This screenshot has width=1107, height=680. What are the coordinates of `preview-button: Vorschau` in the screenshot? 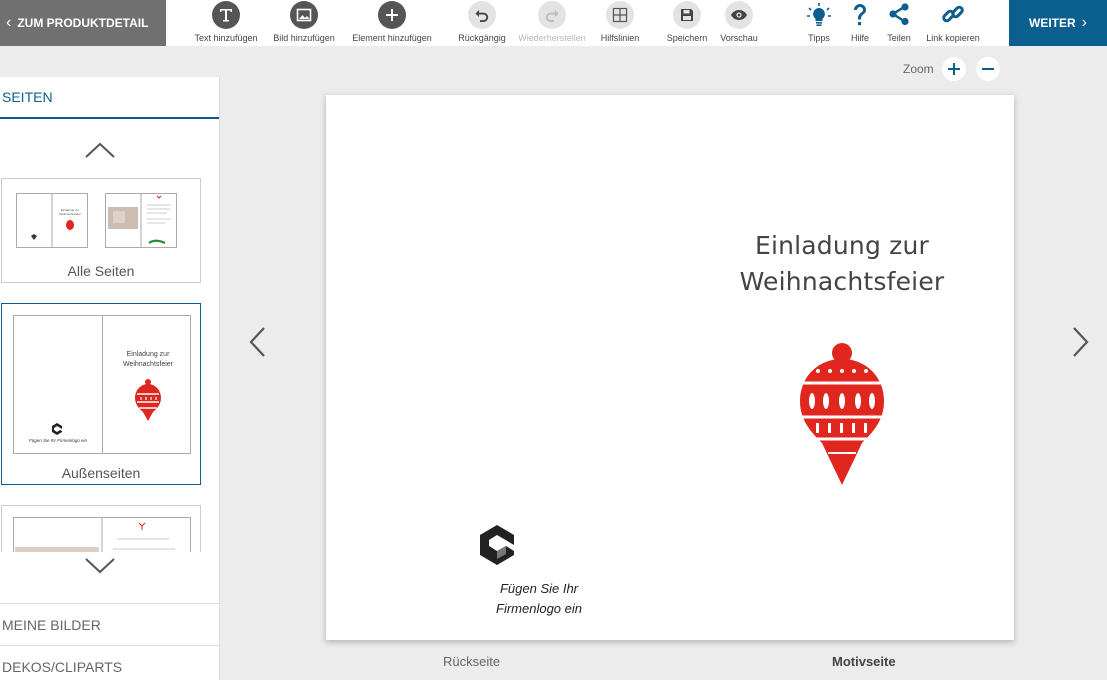 It's located at (739, 23).